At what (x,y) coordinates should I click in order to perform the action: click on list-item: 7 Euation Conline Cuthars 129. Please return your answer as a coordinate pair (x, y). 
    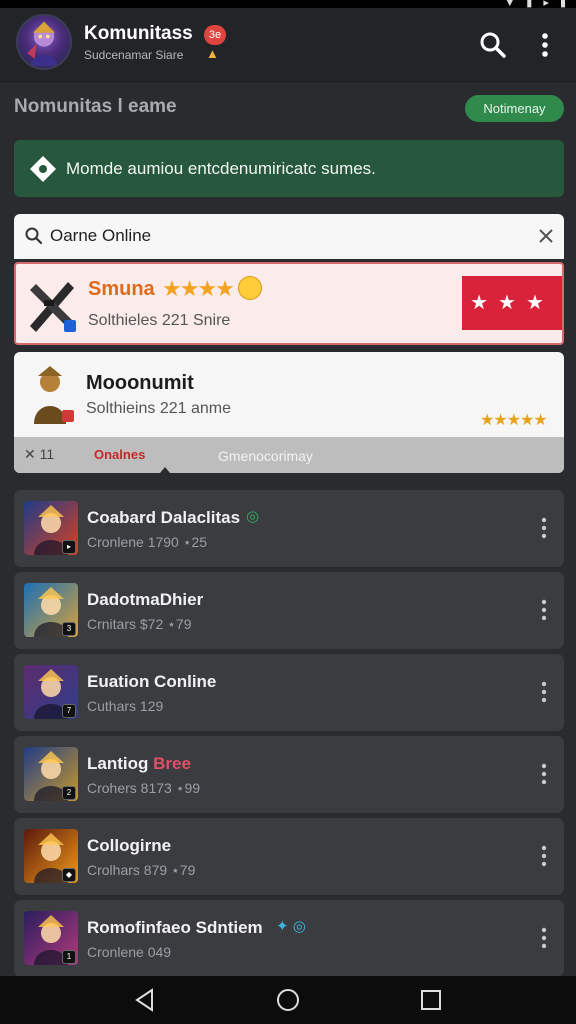
    Looking at the image, I should click on (289, 692).